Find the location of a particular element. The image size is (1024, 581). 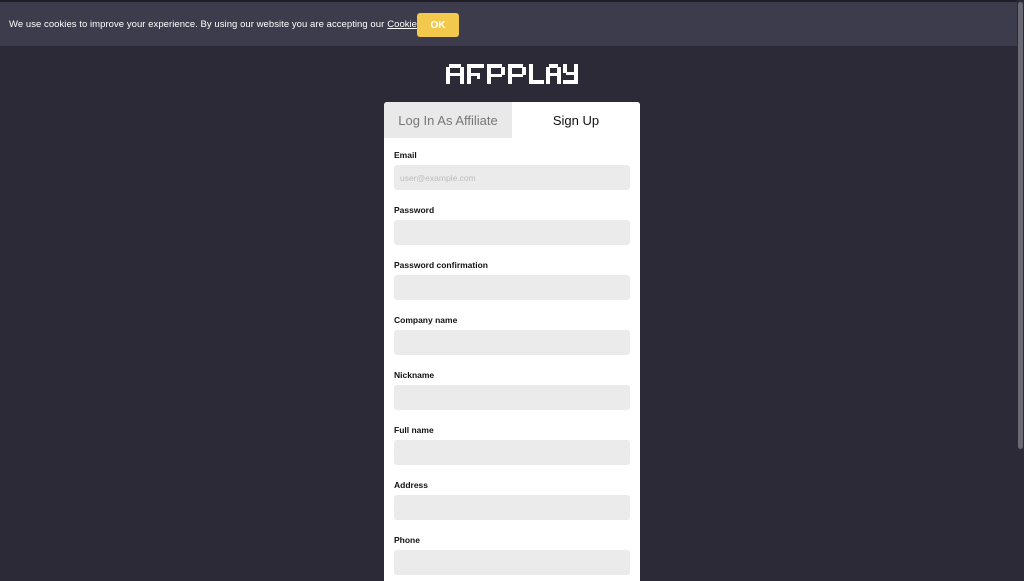

full-name-label: Full name is located at coordinates (414, 430).